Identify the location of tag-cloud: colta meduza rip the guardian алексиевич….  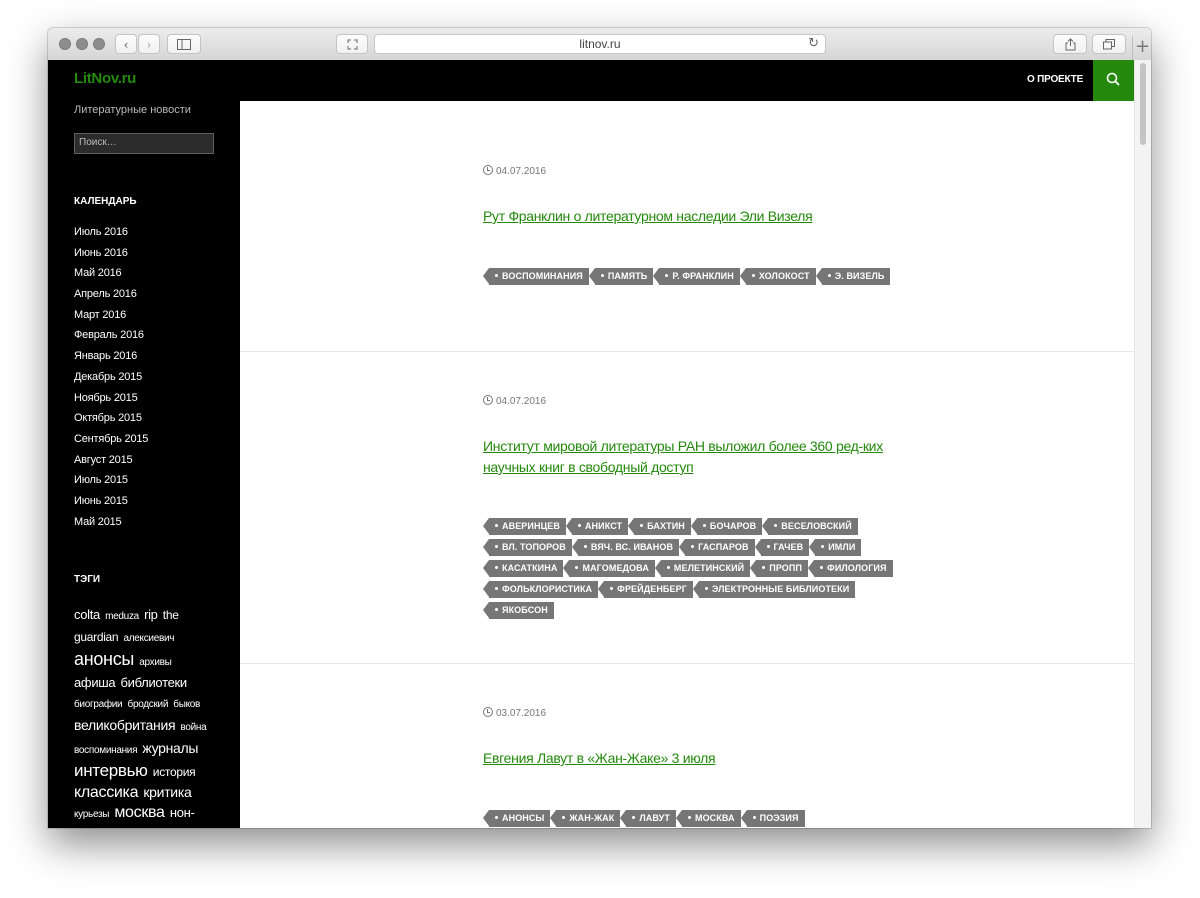
(144, 715).